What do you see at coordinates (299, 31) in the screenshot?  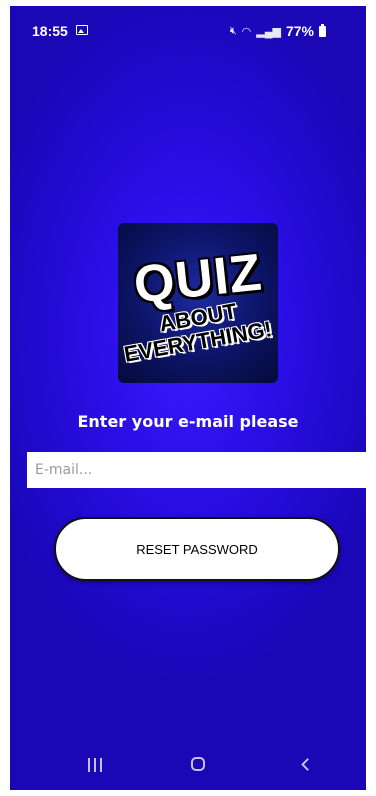 I see `battery-percentage: 77%` at bounding box center [299, 31].